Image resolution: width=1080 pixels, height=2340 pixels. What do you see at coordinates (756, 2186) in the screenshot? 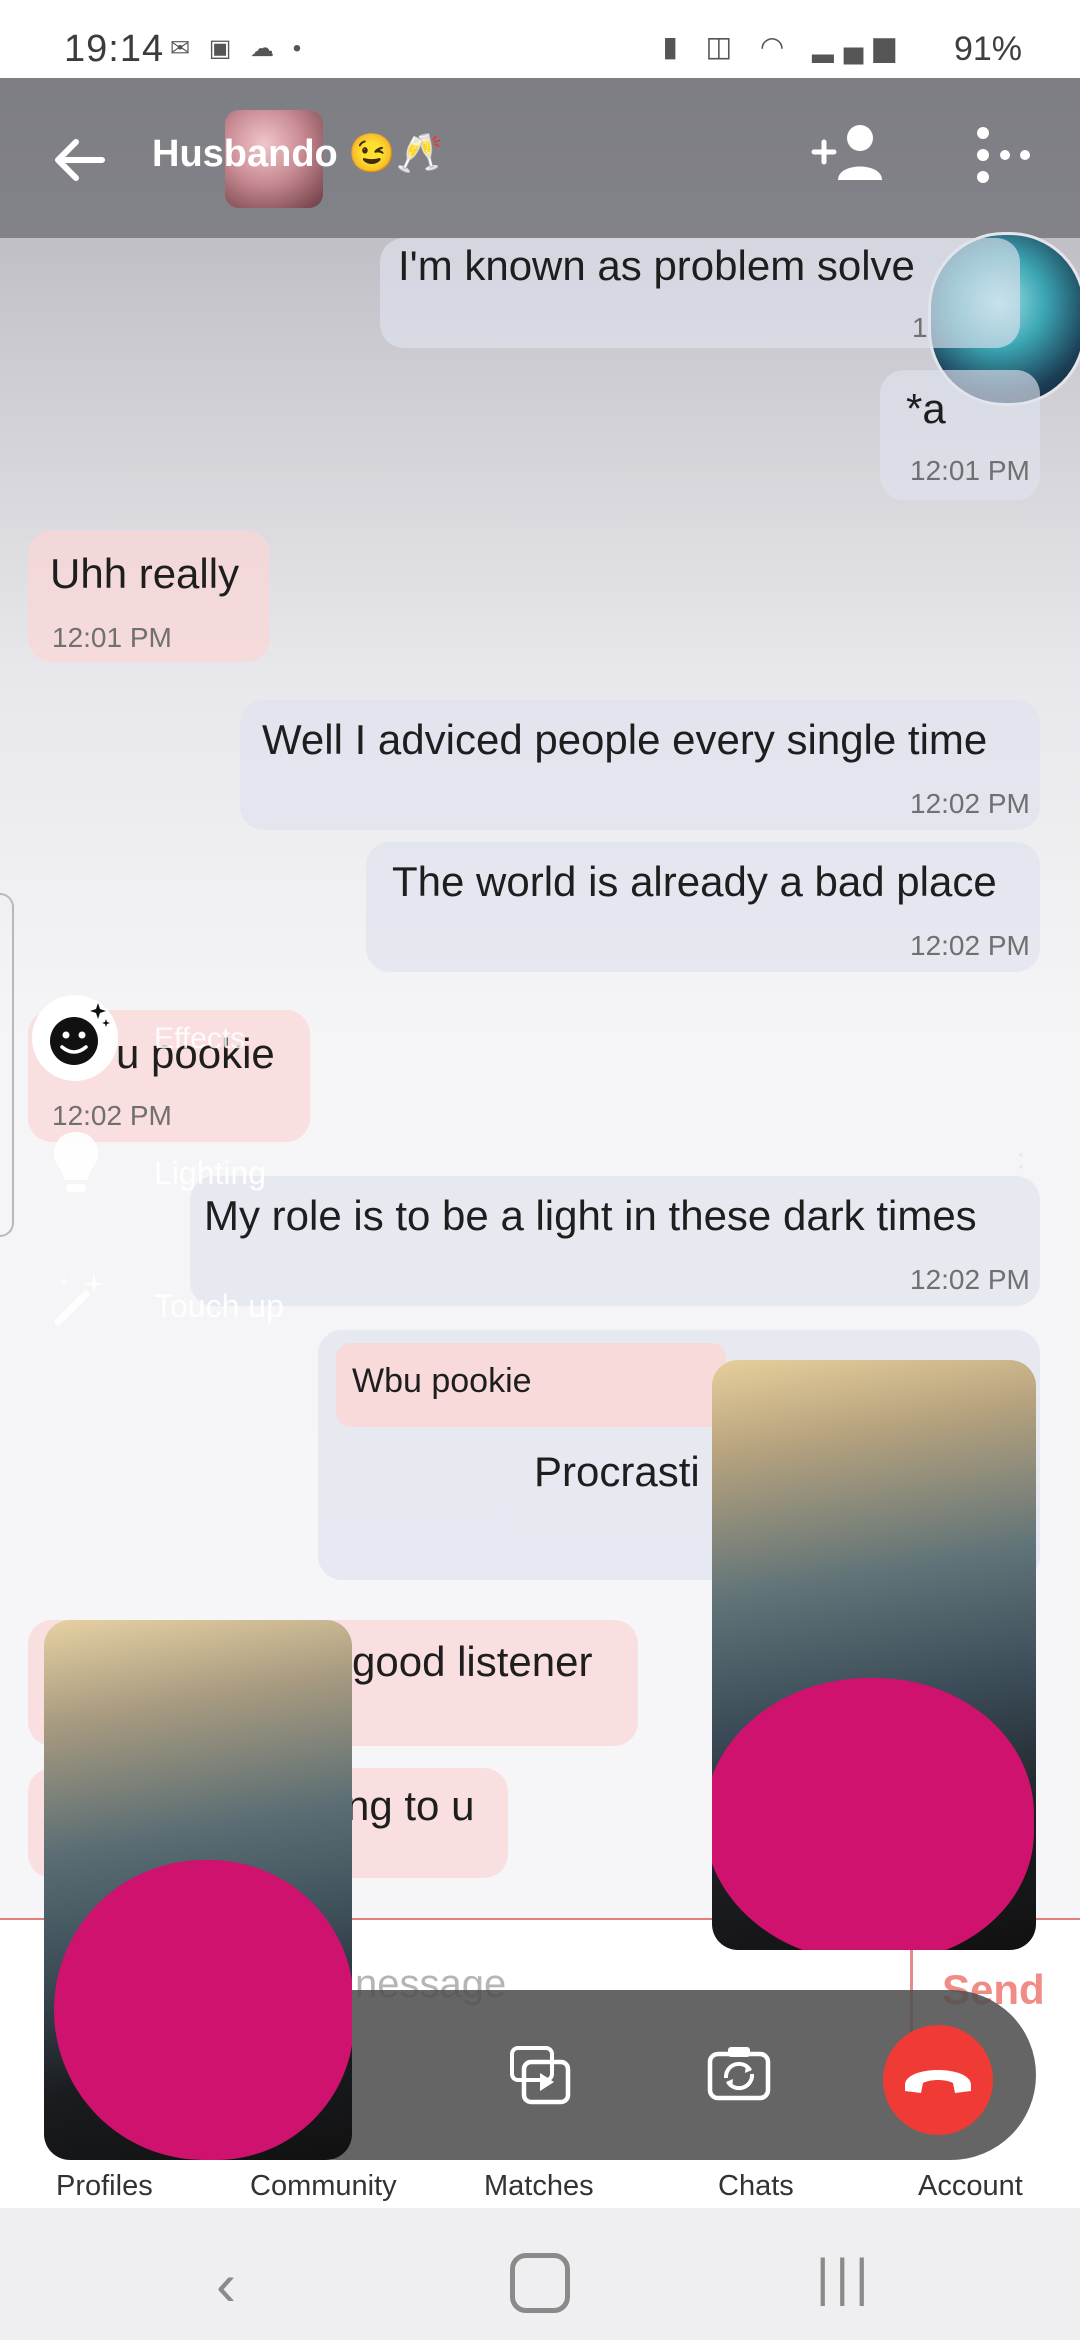
I see `nav-chats: Chats` at bounding box center [756, 2186].